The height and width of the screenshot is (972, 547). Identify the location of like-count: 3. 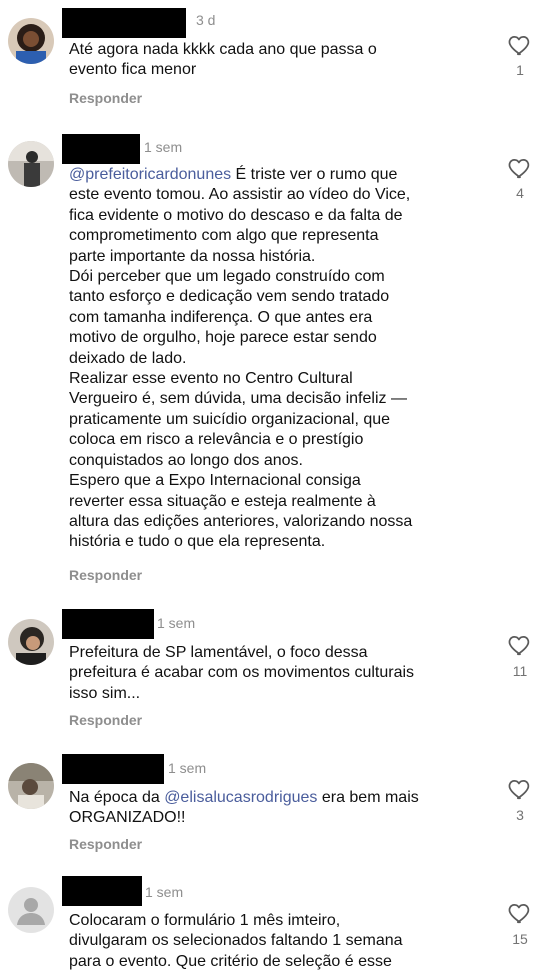
(520, 815).